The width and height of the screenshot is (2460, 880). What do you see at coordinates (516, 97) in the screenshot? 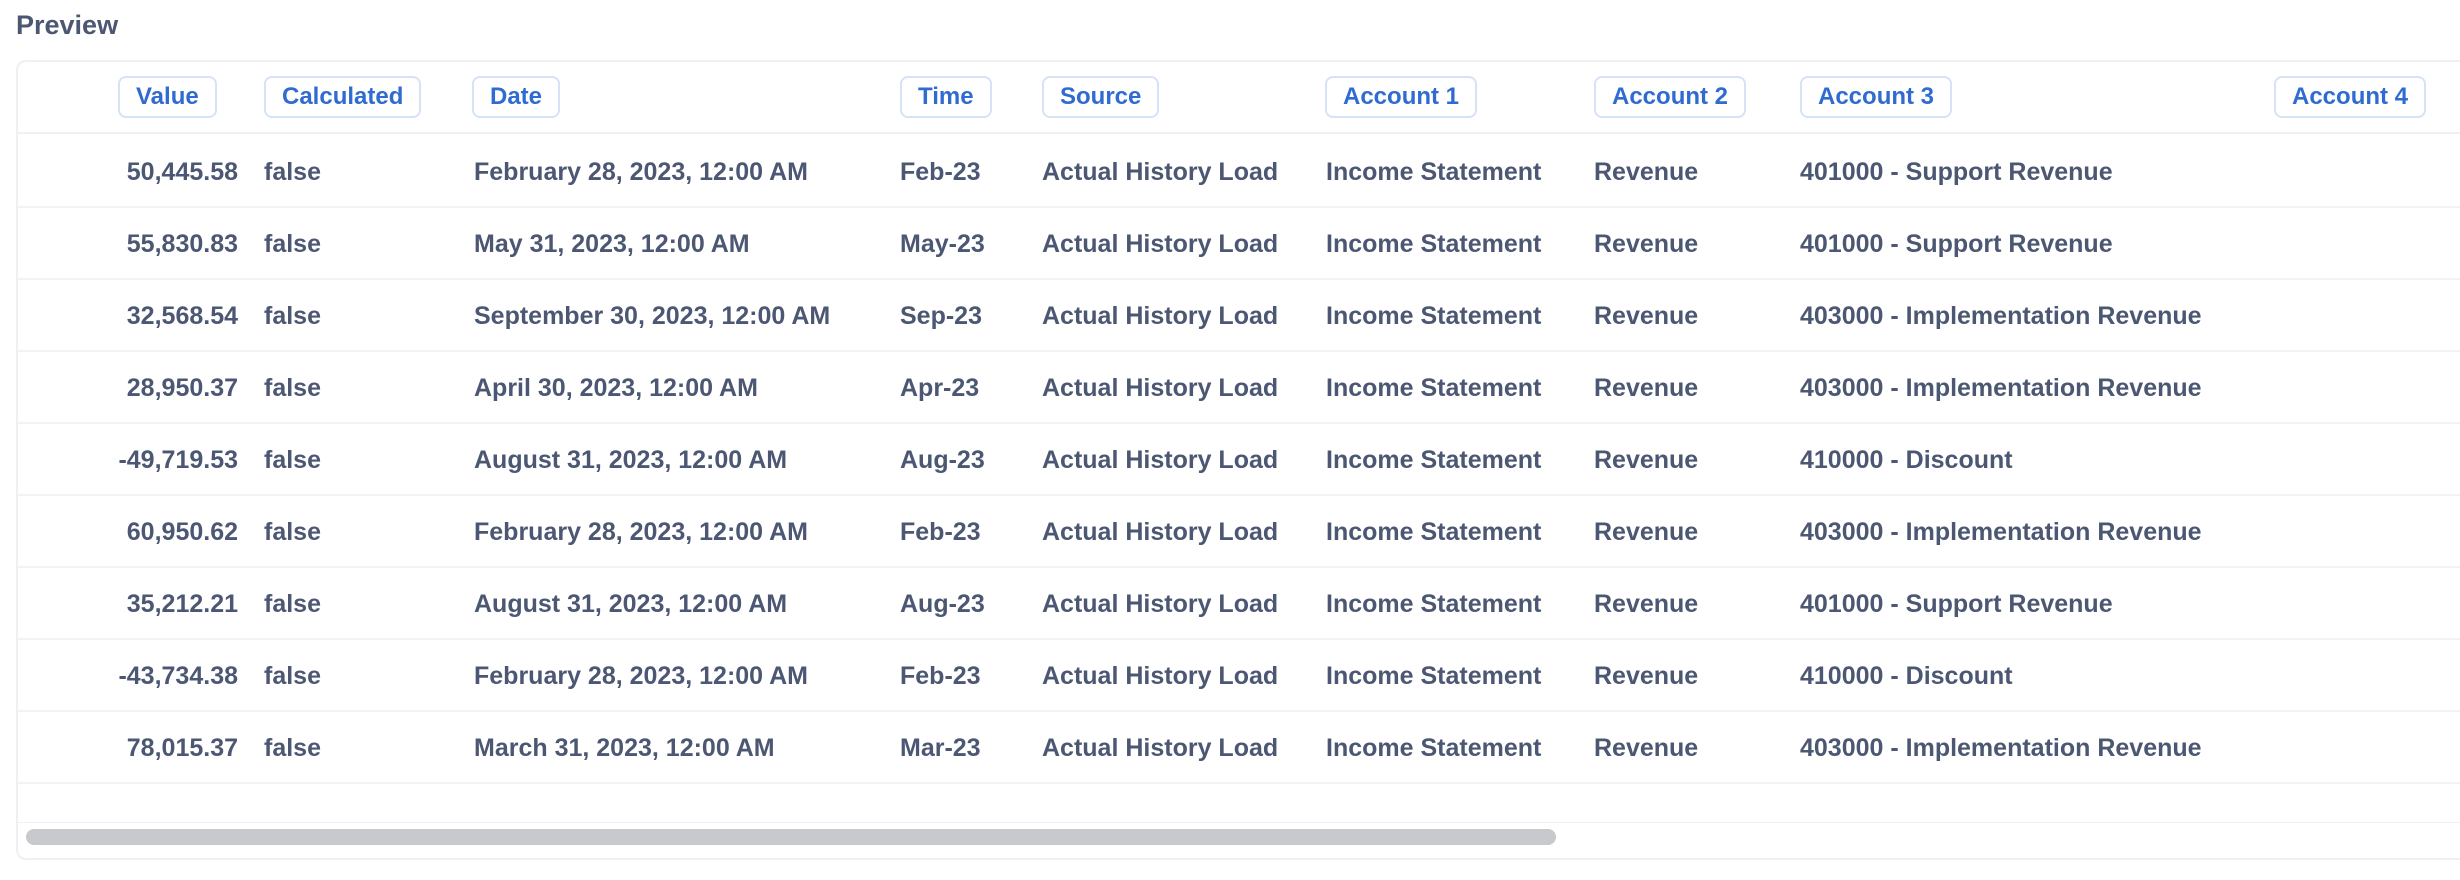
I see `column-header-date: Date` at bounding box center [516, 97].